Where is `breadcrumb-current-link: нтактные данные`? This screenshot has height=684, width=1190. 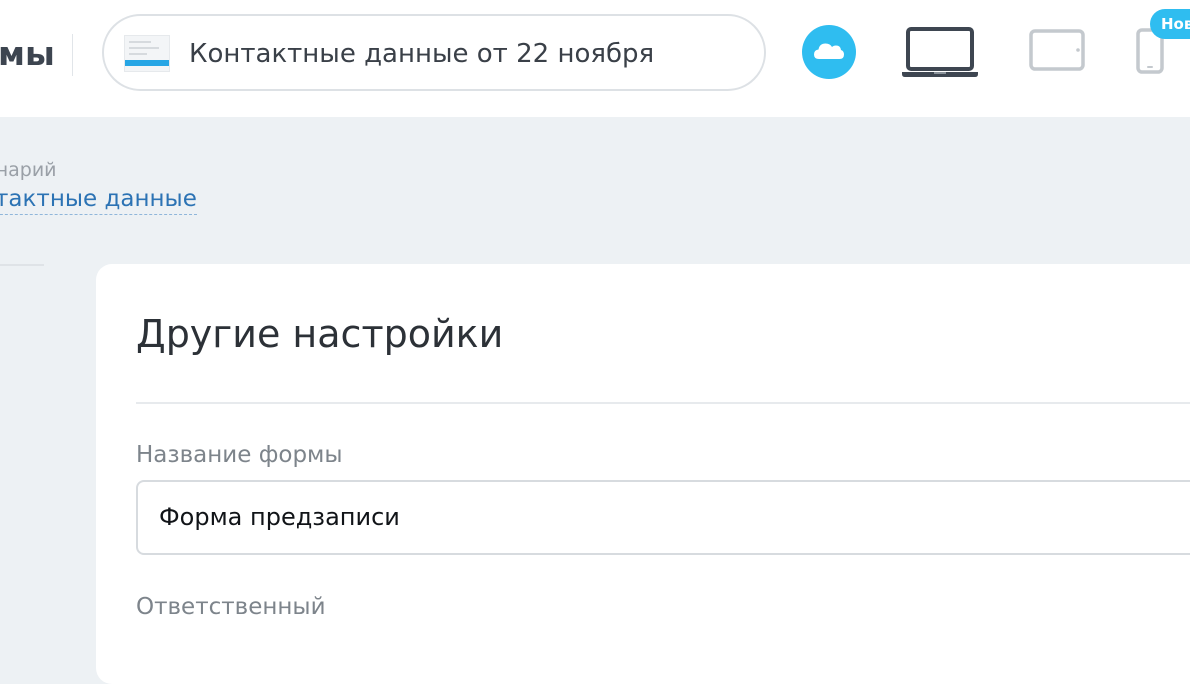
breadcrumb-current-link: нтактные данные is located at coordinates (98, 200).